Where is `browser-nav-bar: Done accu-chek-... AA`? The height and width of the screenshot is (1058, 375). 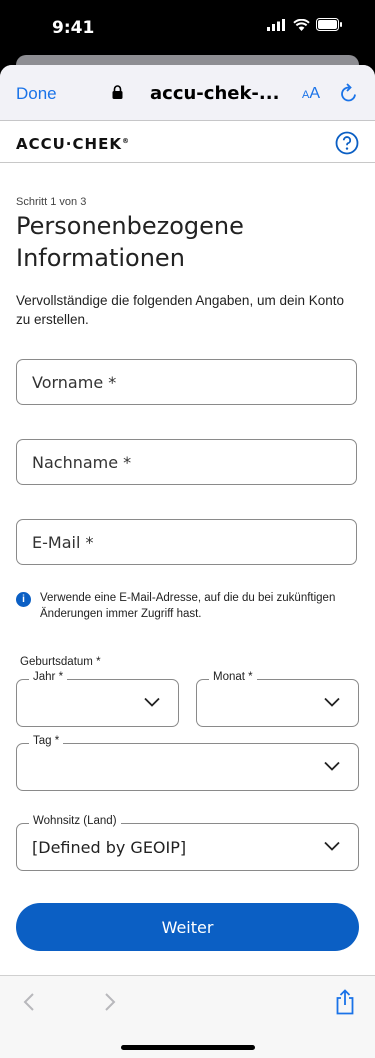 browser-nav-bar: Done accu-chek-... AA is located at coordinates (187, 93).